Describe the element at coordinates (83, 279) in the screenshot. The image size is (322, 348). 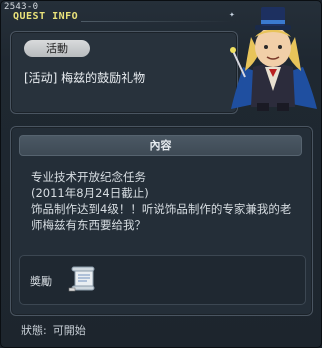
I see `scroll-icon` at that location.